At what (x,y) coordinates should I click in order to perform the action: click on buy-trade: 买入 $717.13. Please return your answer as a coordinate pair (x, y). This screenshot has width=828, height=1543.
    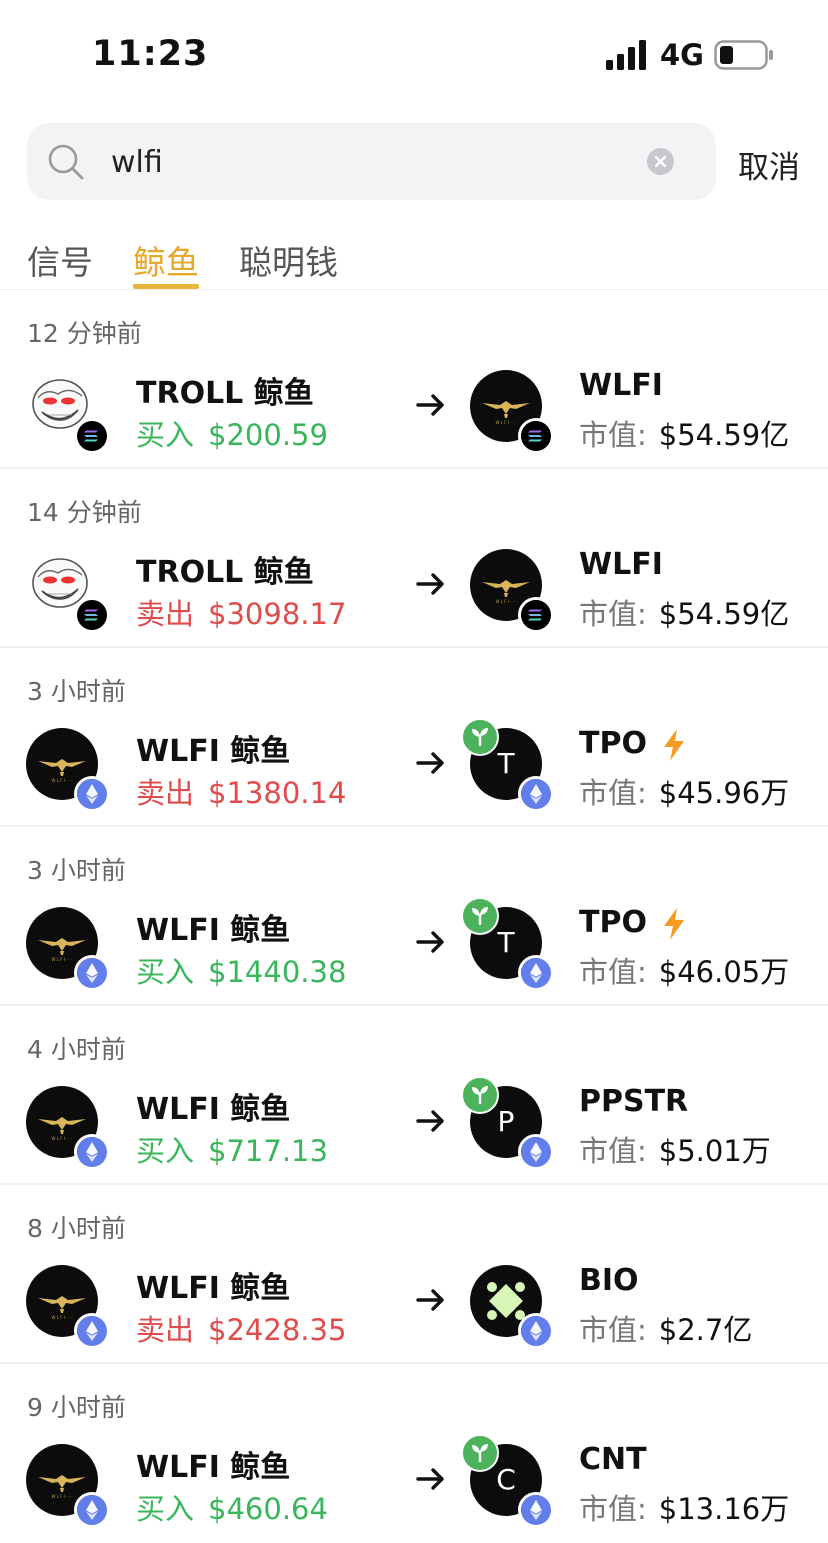
    Looking at the image, I should click on (232, 1149).